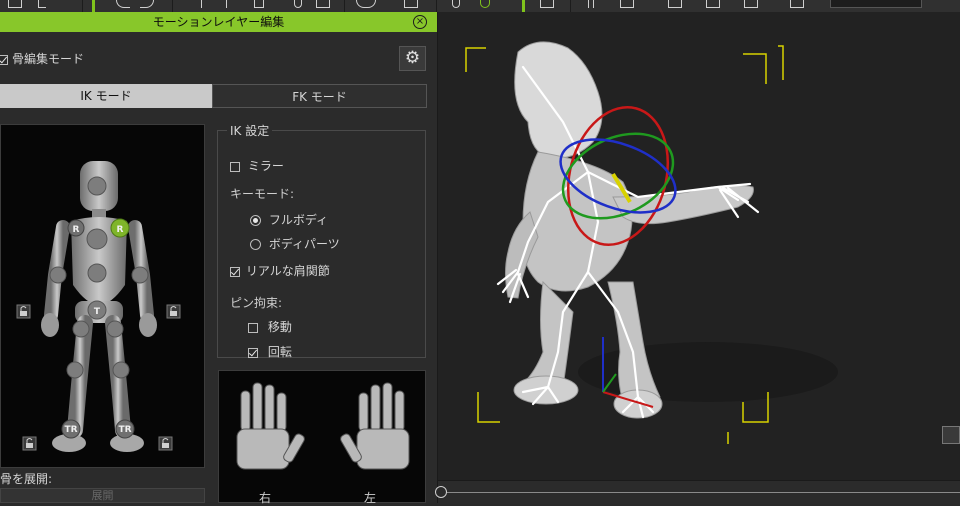 The image size is (960, 506). What do you see at coordinates (627, 4) in the screenshot?
I see `grid-icon` at bounding box center [627, 4].